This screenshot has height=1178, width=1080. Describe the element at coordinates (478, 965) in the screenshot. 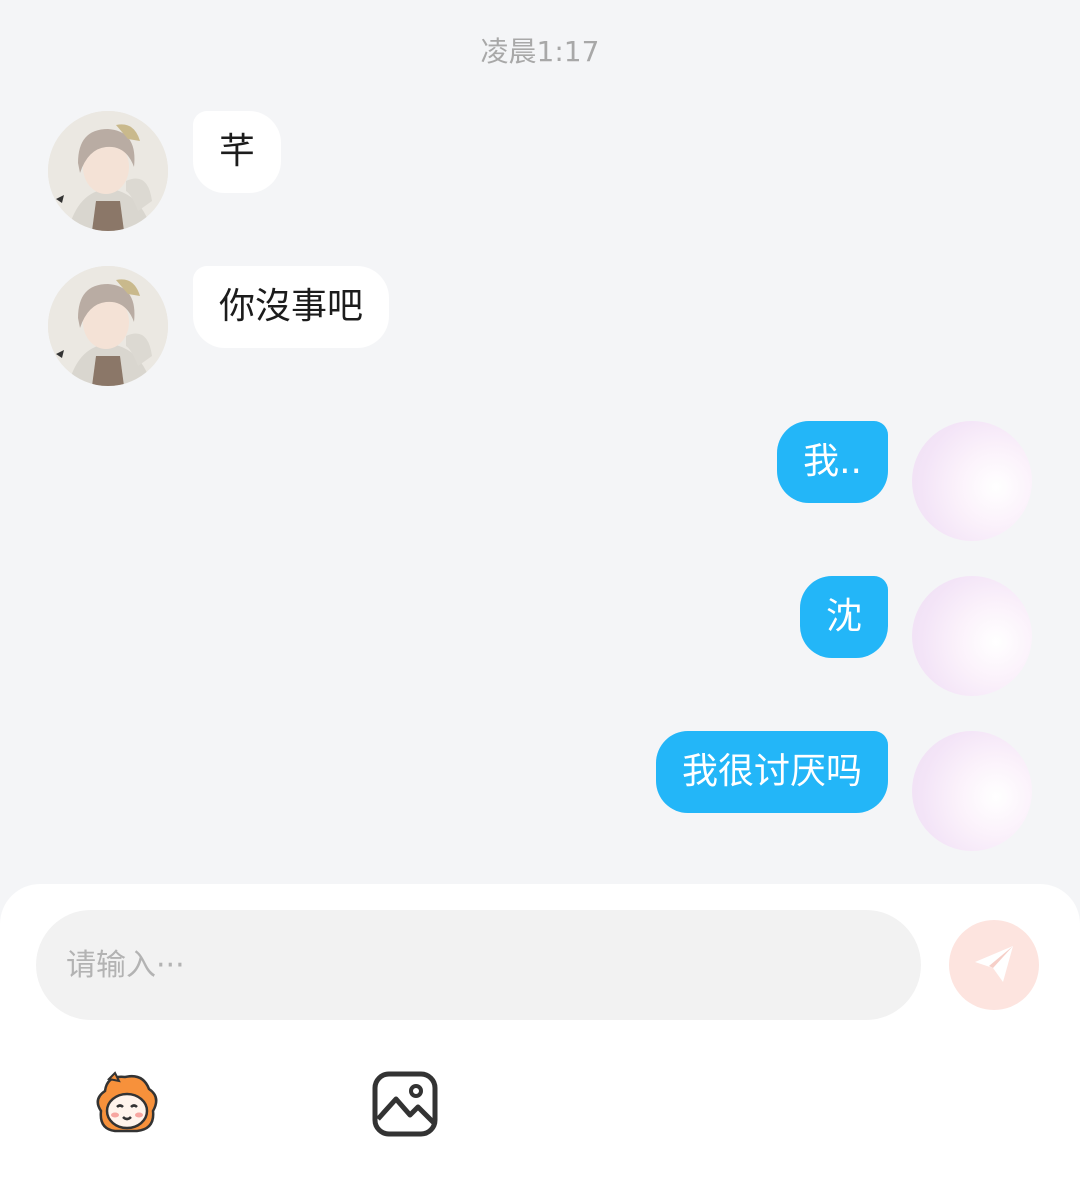

I see `message-input` at that location.